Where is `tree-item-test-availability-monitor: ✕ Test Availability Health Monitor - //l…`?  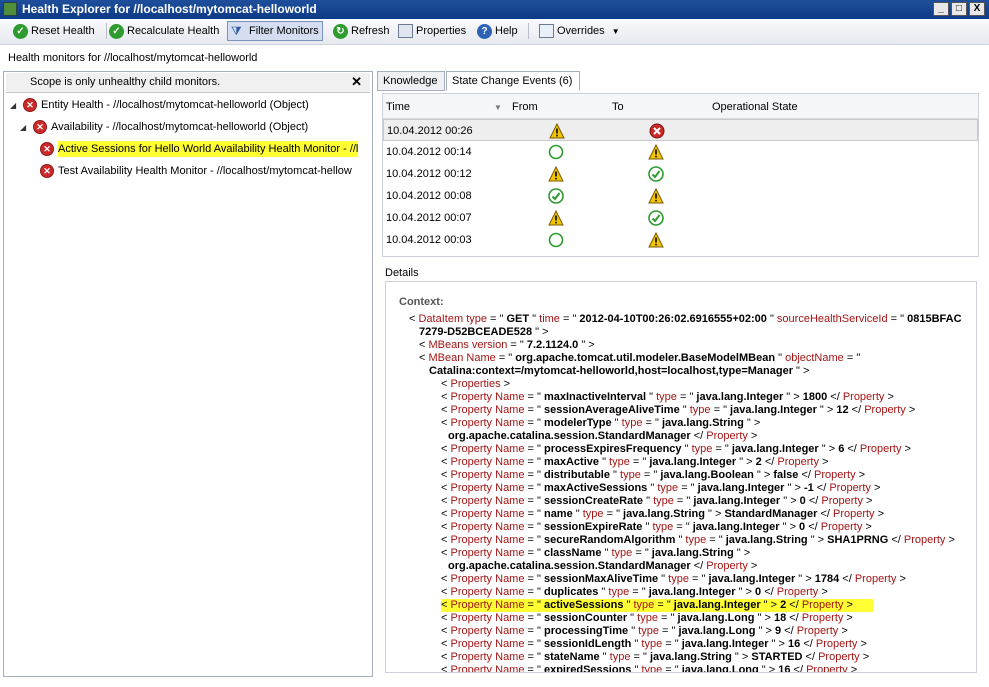 tree-item-test-availability-monitor: ✕ Test Availability Health Monitor - //l… is located at coordinates (196, 171).